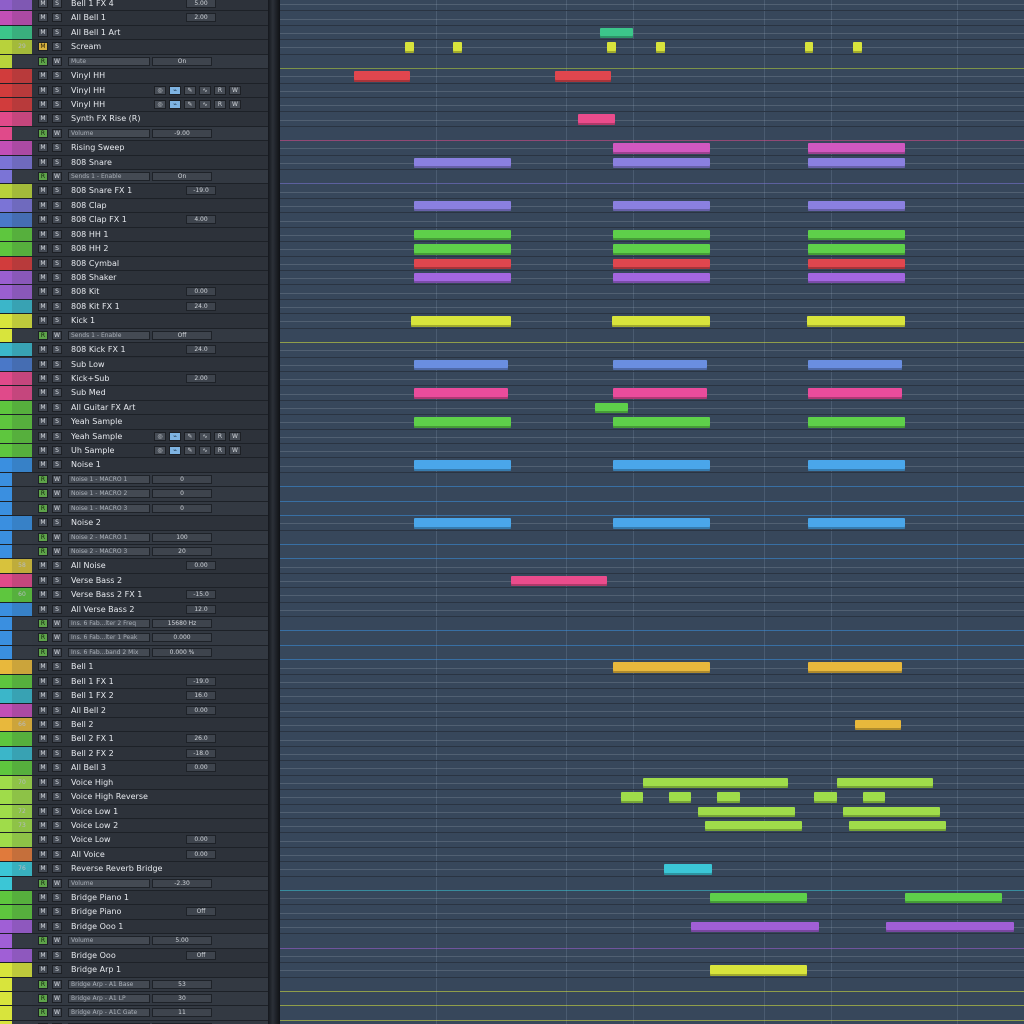 This screenshot has height=1024, width=1024. Describe the element at coordinates (134, 610) in the screenshot. I see `track-row: M S All Verse Bass 2 12.0` at that location.